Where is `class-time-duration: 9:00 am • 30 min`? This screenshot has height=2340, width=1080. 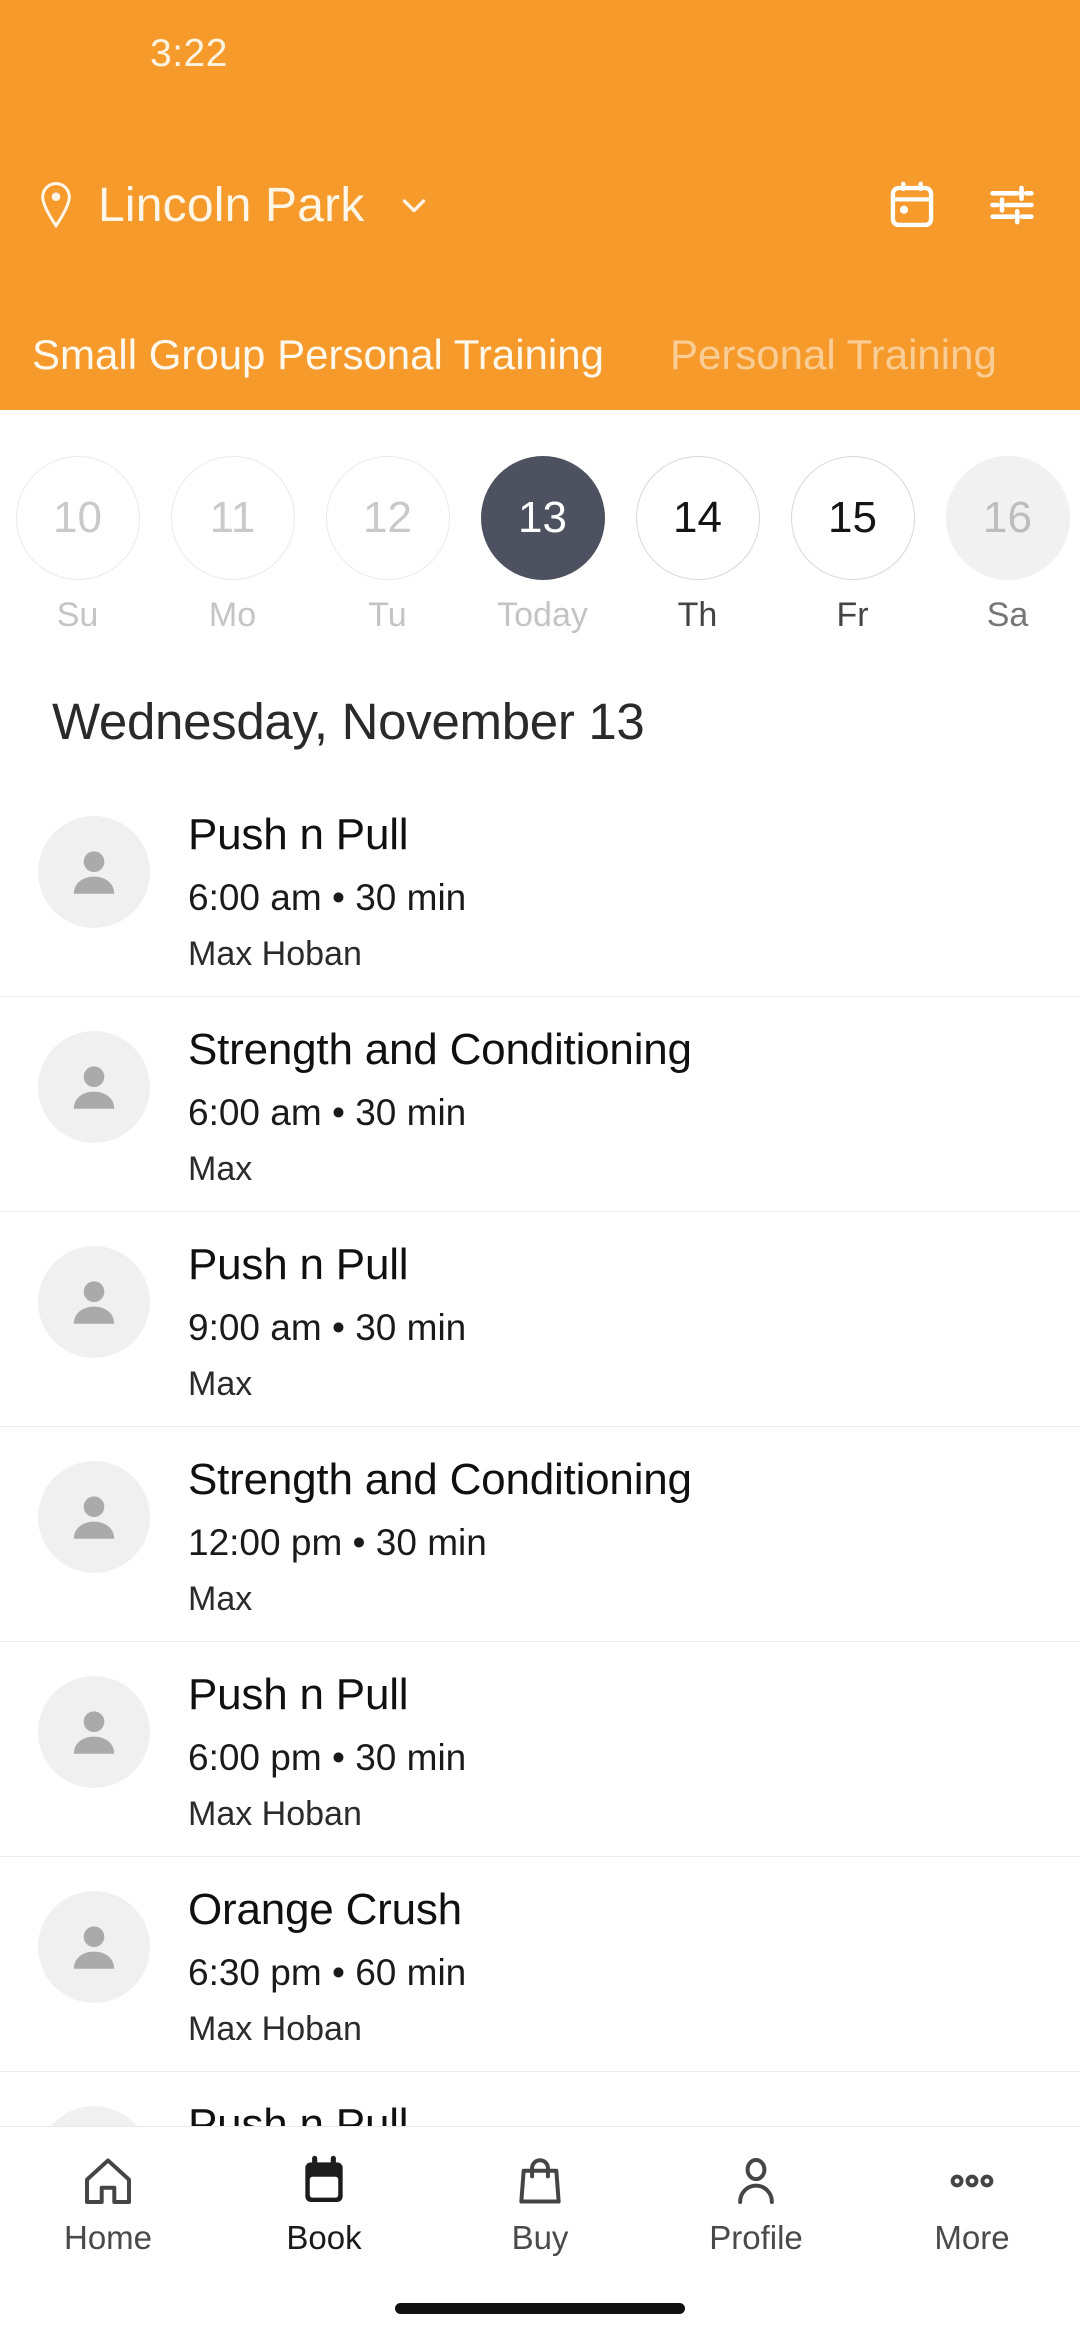 class-time-duration: 9:00 am • 30 min is located at coordinates (327, 1328).